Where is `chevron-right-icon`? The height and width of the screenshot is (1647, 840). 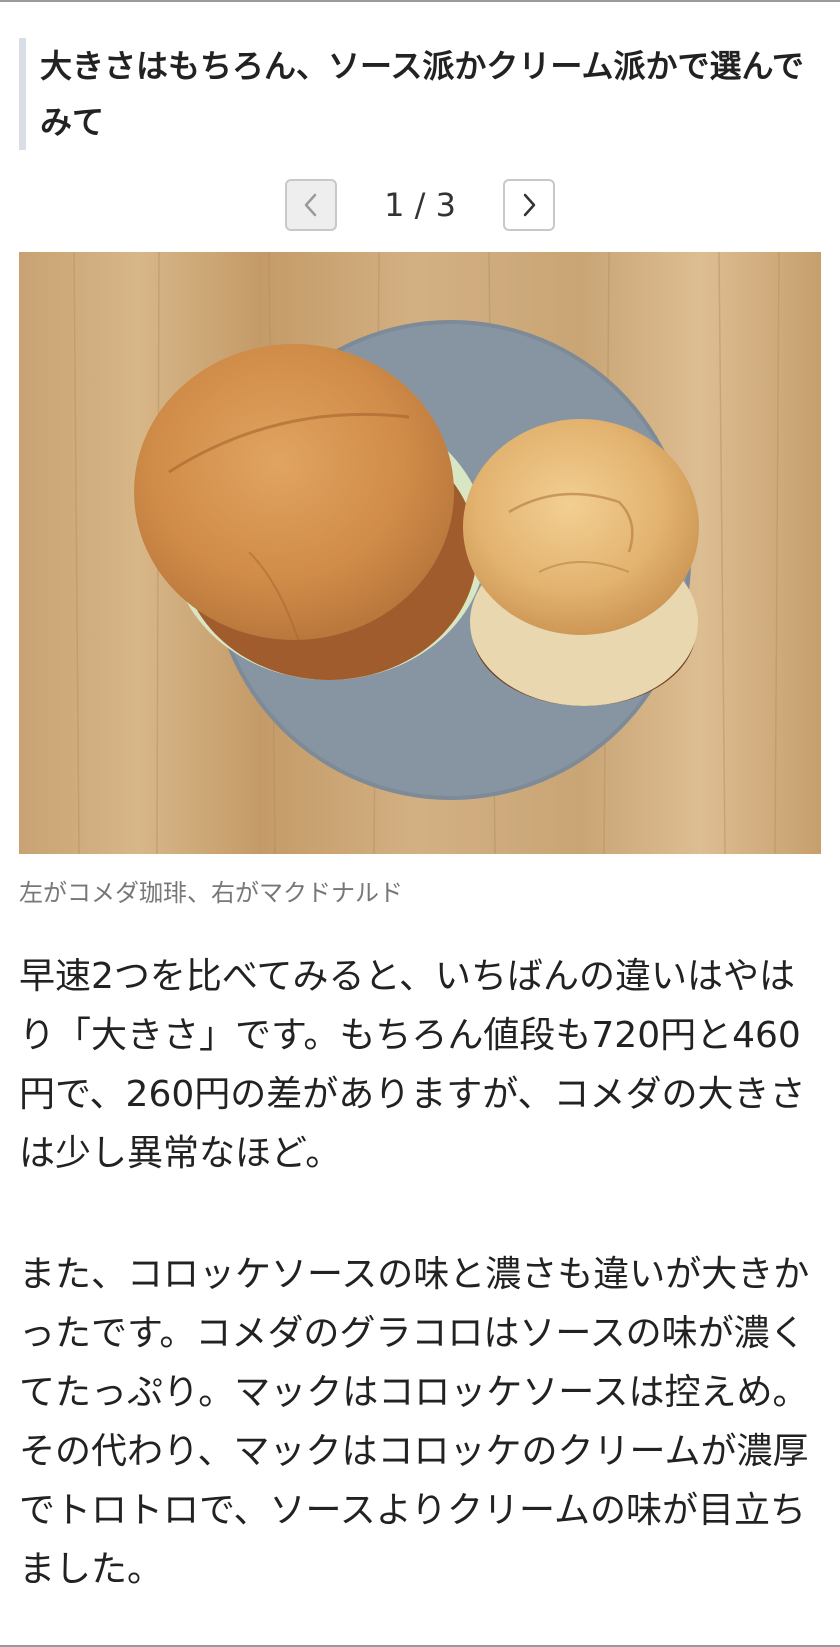 chevron-right-icon is located at coordinates (529, 205).